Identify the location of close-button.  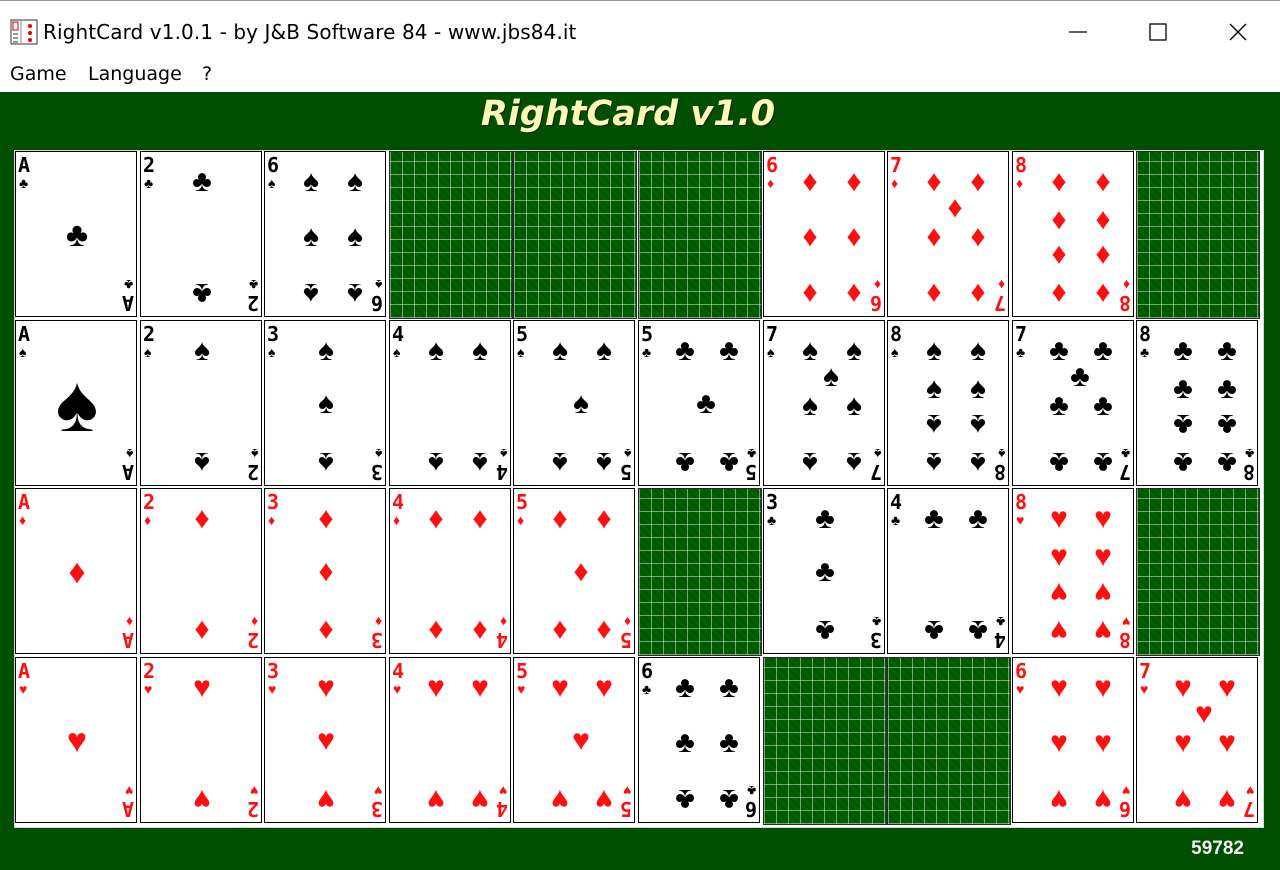
(1238, 32).